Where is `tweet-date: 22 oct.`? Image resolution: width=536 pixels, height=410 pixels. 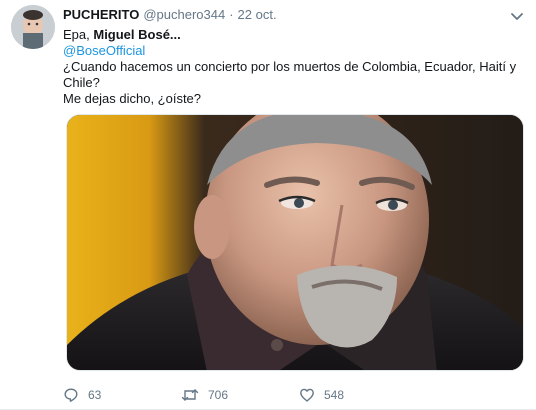 tweet-date: 22 oct. is located at coordinates (257, 15).